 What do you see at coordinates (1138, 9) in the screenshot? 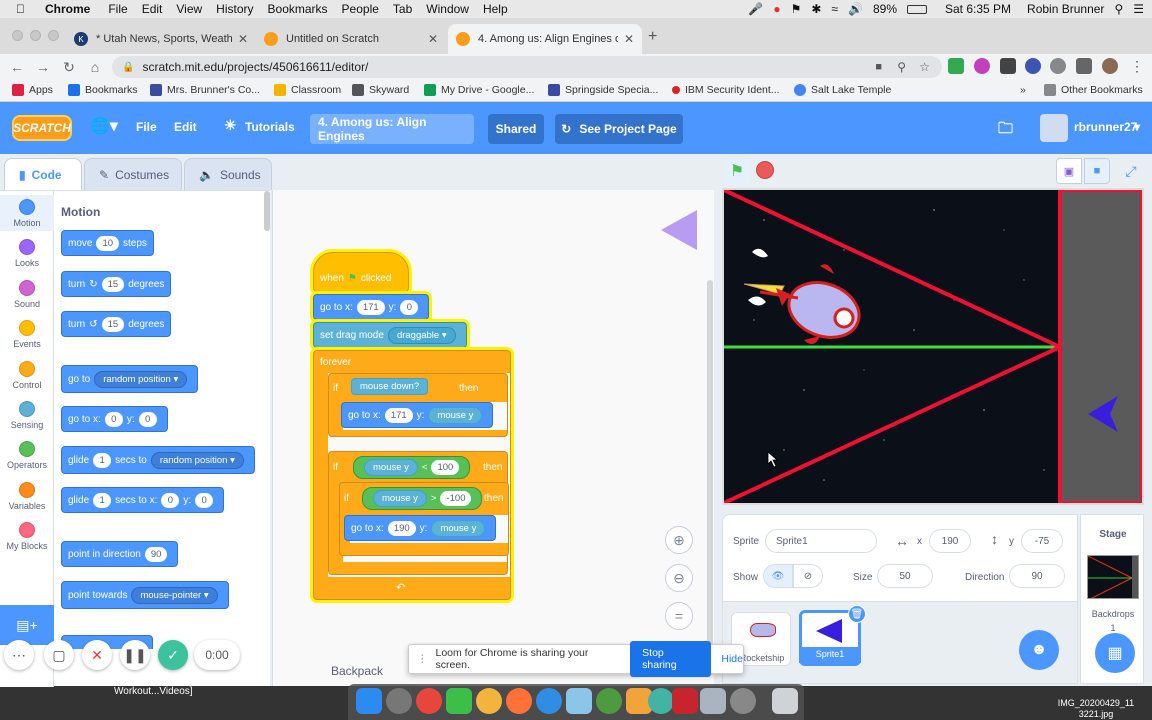
I see `control-center-icon: ☰` at bounding box center [1138, 9].